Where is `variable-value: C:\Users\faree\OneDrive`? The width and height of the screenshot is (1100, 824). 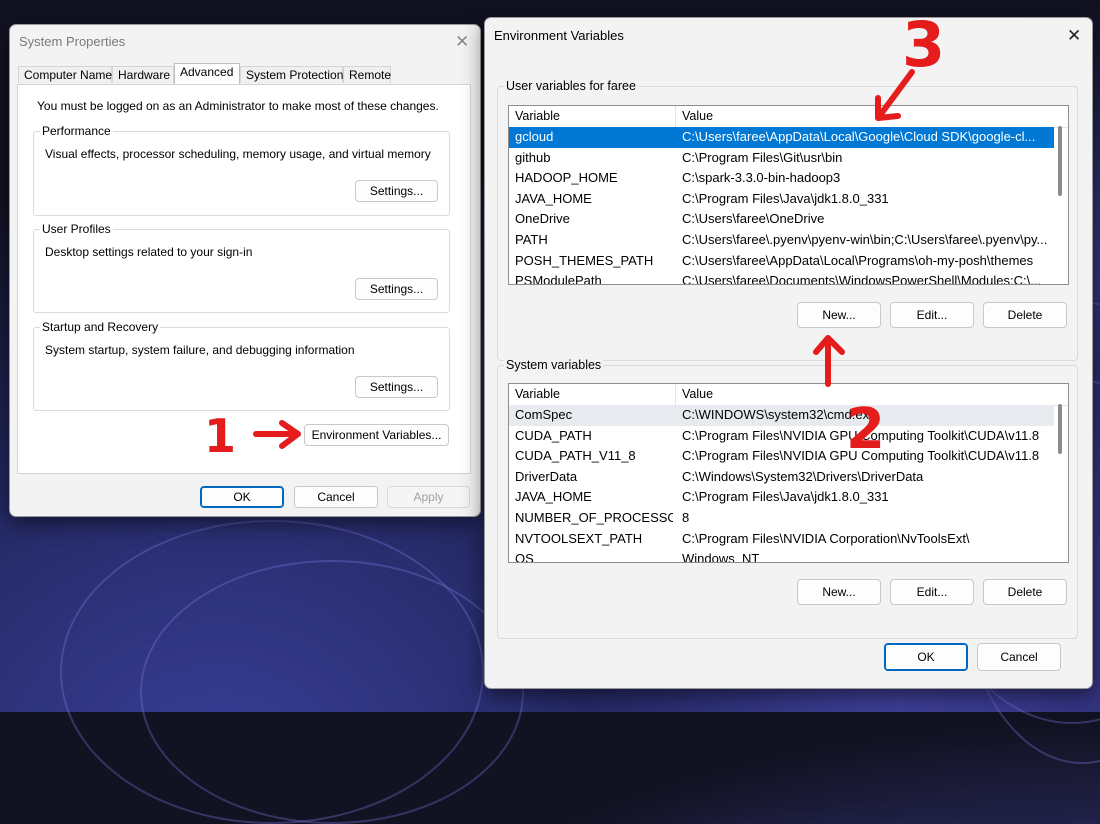 variable-value: C:\Users\faree\OneDrive is located at coordinates (753, 219).